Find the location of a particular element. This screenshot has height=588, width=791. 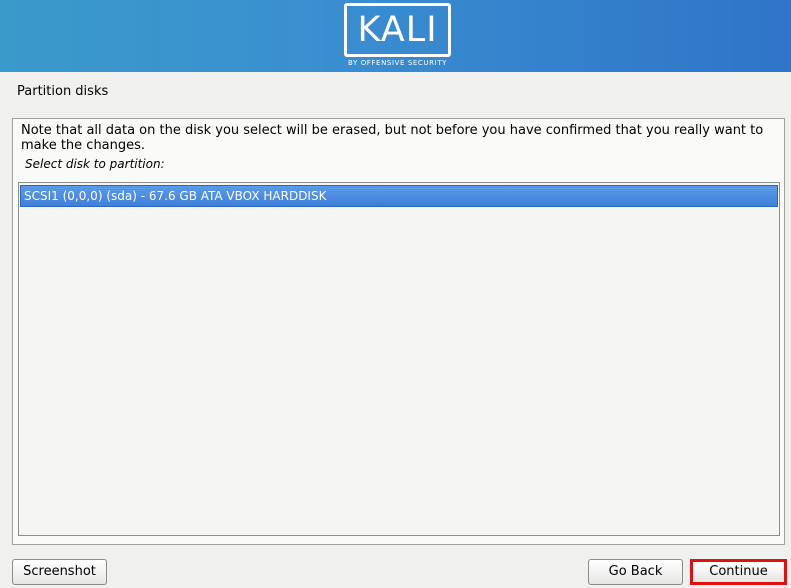

kali-logo-text: KALI is located at coordinates (397, 30).